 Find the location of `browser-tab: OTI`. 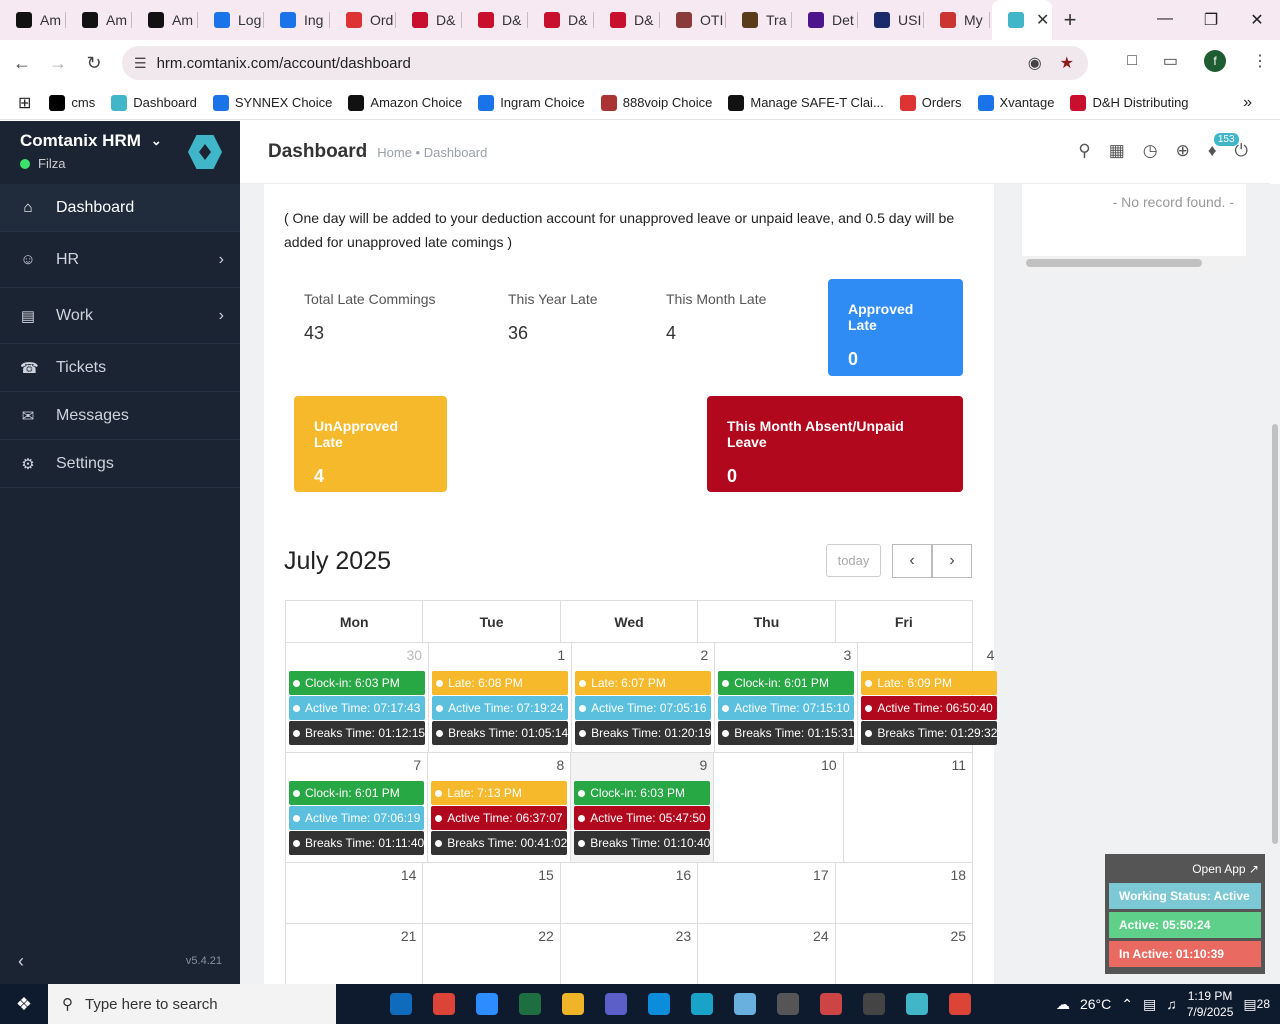

browser-tab: OTI is located at coordinates (693, 20).